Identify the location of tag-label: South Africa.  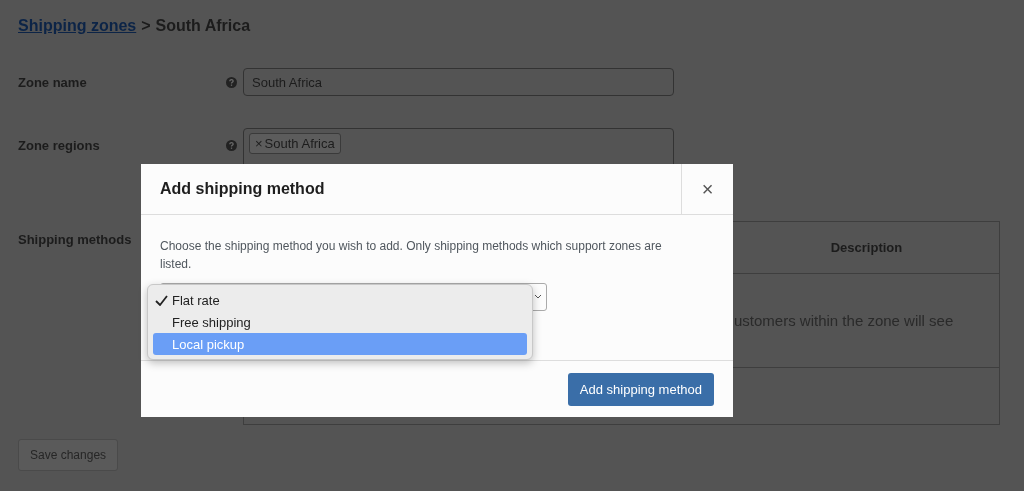
(299, 143).